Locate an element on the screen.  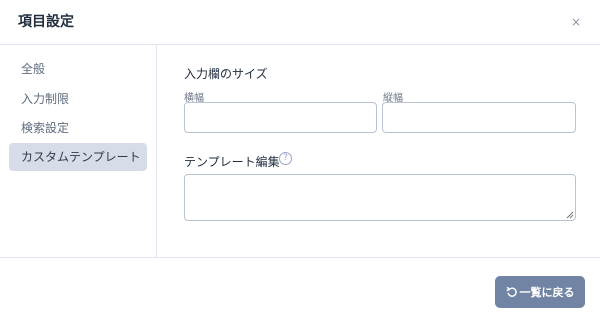
sidebar-item-search-settings: 検索設定 is located at coordinates (78, 128).